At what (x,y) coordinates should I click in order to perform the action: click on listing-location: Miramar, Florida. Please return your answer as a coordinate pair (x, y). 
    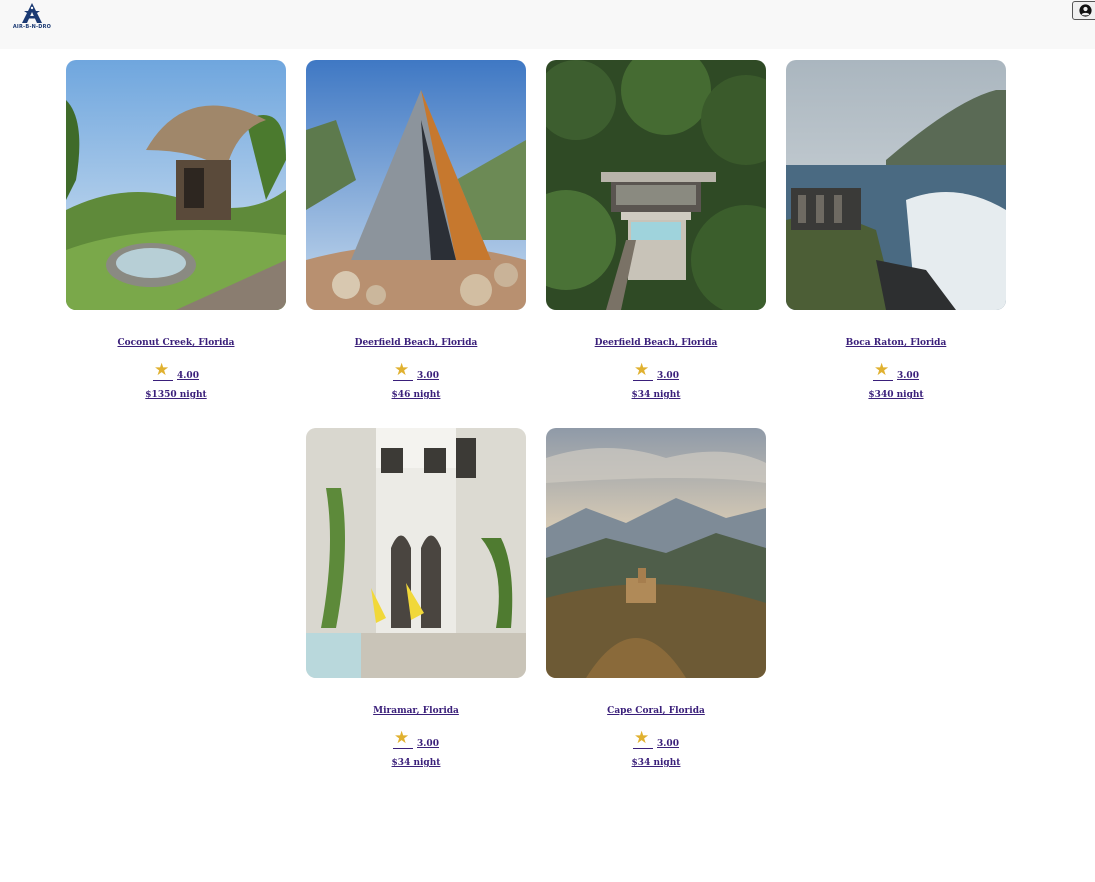
    Looking at the image, I should click on (416, 711).